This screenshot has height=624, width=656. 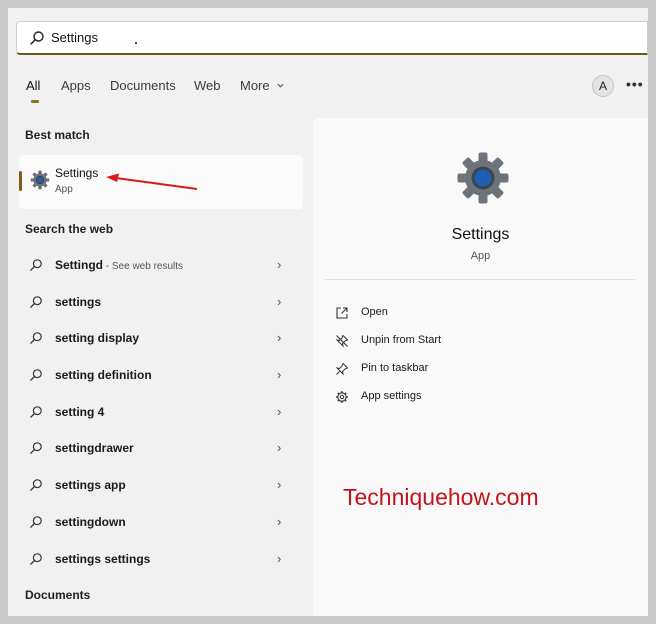 I want to click on tab-more: More, so click(x=262, y=85).